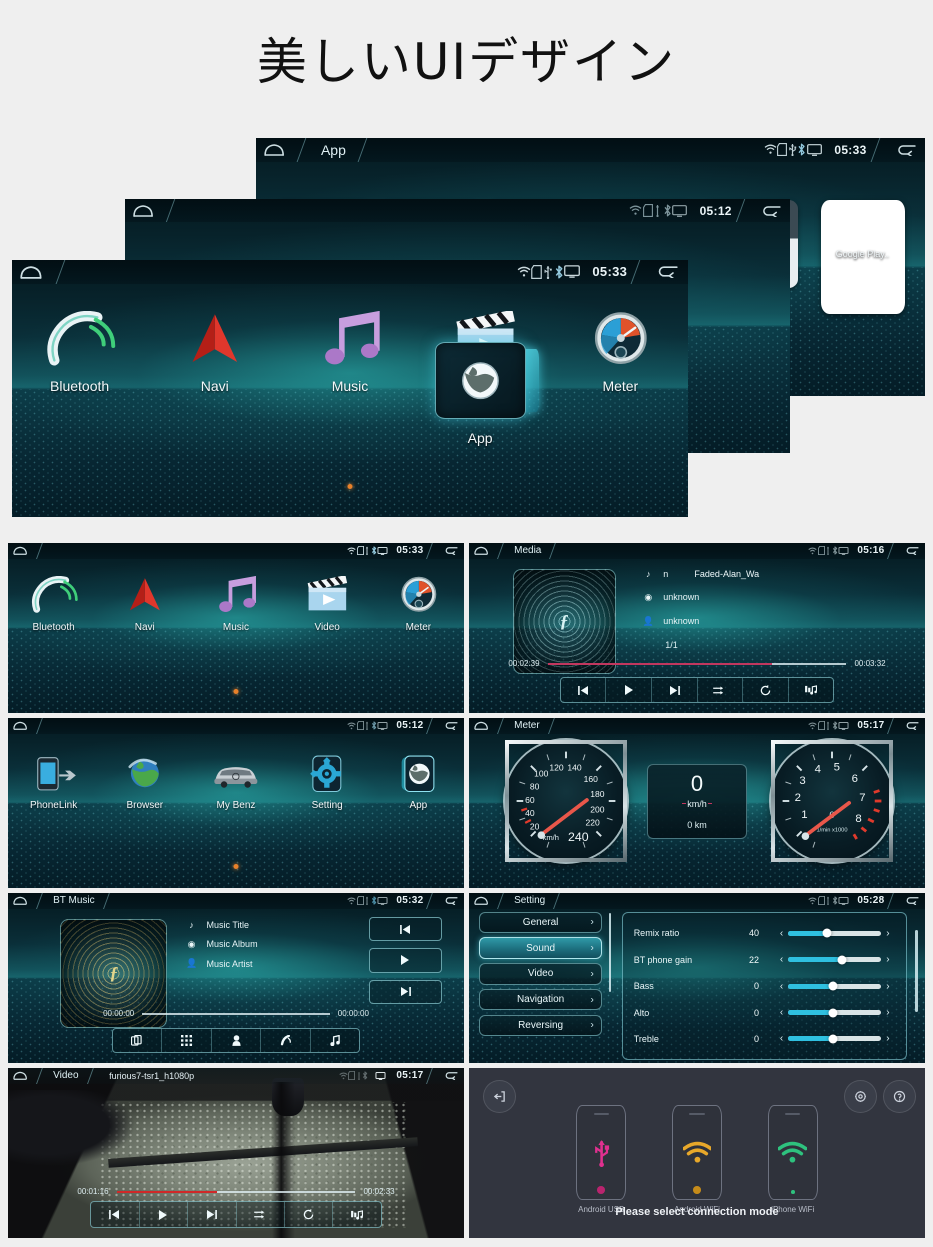 This screenshot has height=1247, width=933. I want to click on svg-text: 5, so click(837, 768).